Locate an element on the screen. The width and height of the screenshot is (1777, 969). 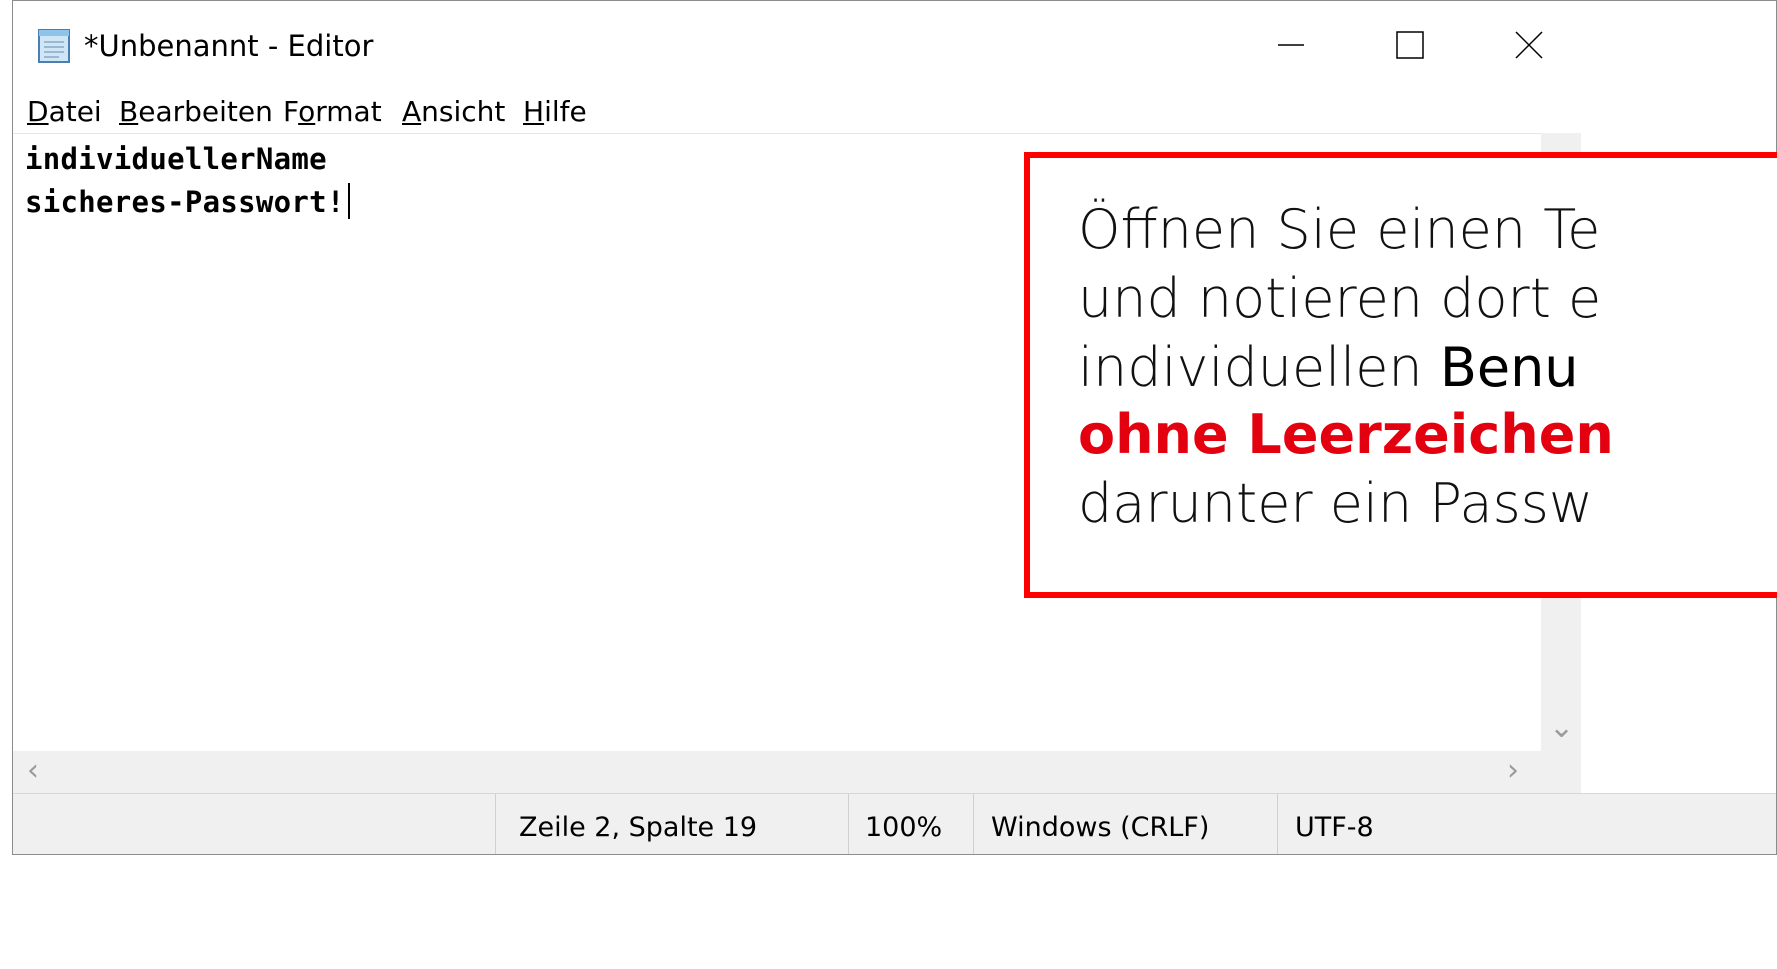
maximize-icon is located at coordinates (1410, 47).